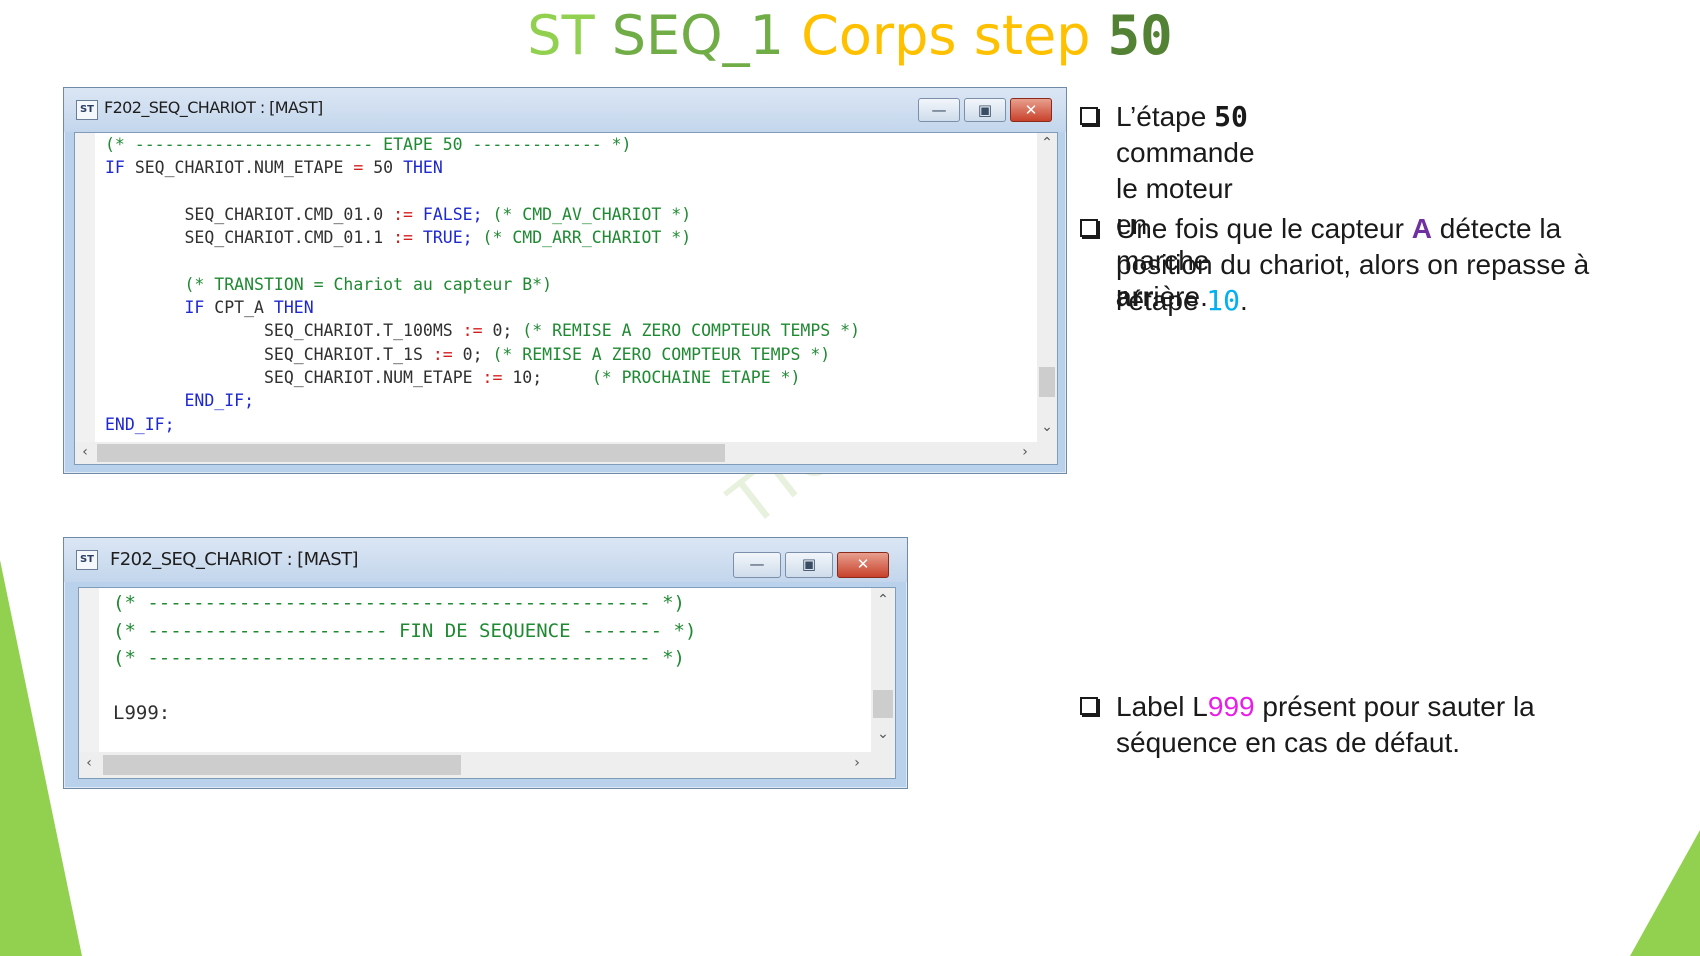 This screenshot has width=1700, height=956. I want to click on right-green-decoration, so click(1665, 893).